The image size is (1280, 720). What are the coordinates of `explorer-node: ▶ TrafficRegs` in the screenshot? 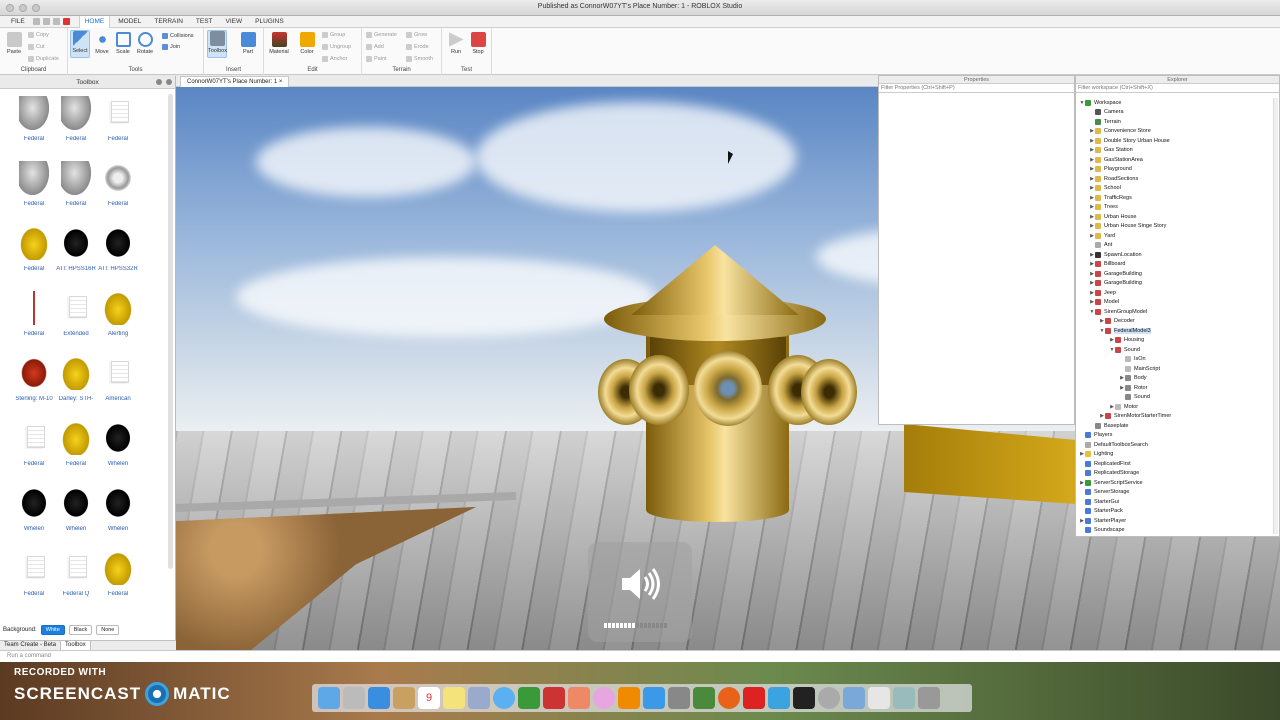 It's located at (1176, 198).